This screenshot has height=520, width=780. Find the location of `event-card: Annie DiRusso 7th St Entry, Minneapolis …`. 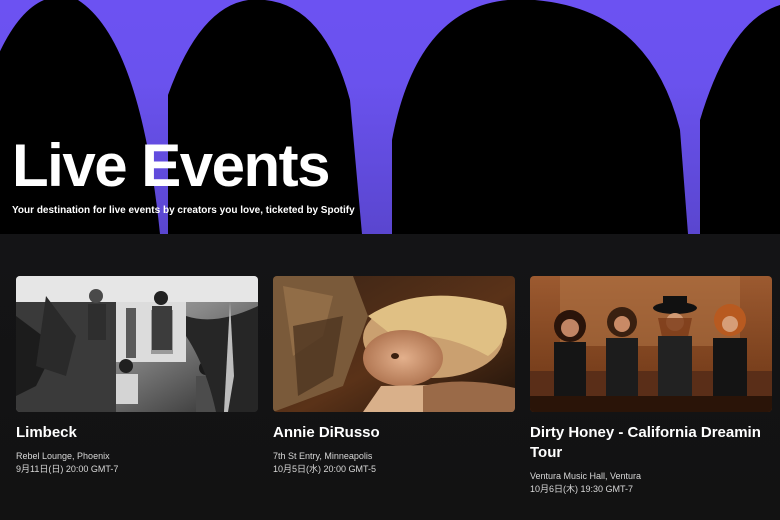

event-card: Annie DiRusso 7th St Entry, Minneapolis … is located at coordinates (394, 386).